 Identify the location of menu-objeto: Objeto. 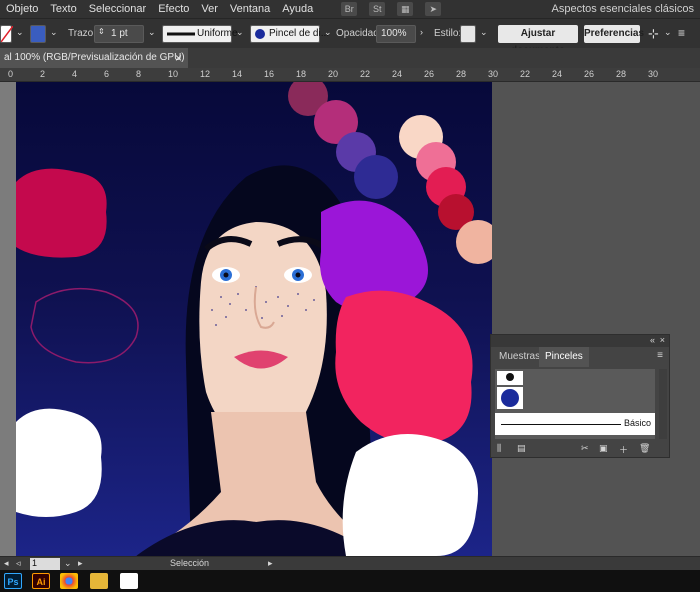
(22, 9).